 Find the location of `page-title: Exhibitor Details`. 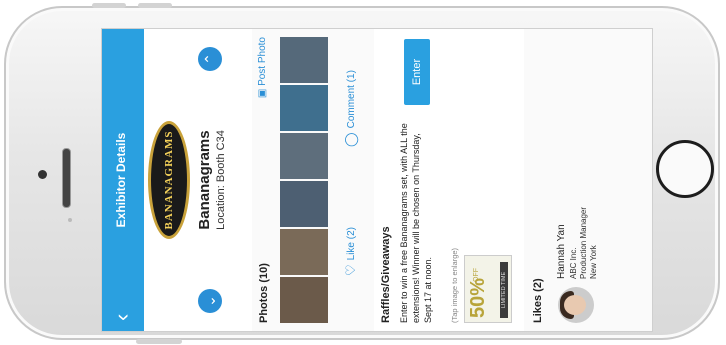

page-title: Exhibitor Details is located at coordinates (121, 180).